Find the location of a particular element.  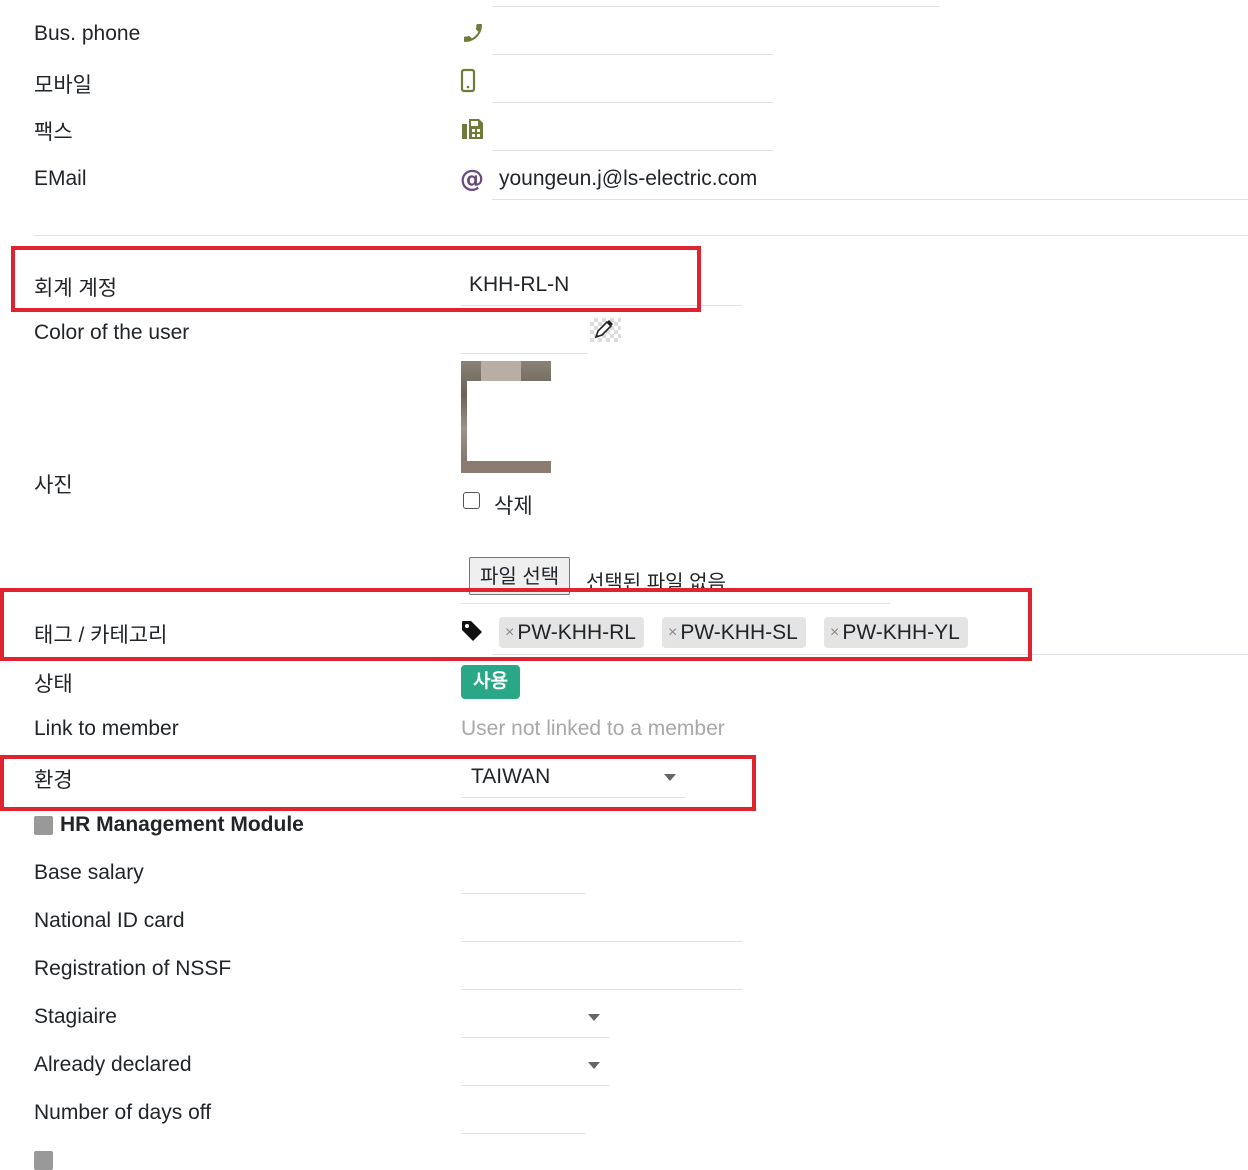

account-value: KHH-RL-N is located at coordinates (519, 285).